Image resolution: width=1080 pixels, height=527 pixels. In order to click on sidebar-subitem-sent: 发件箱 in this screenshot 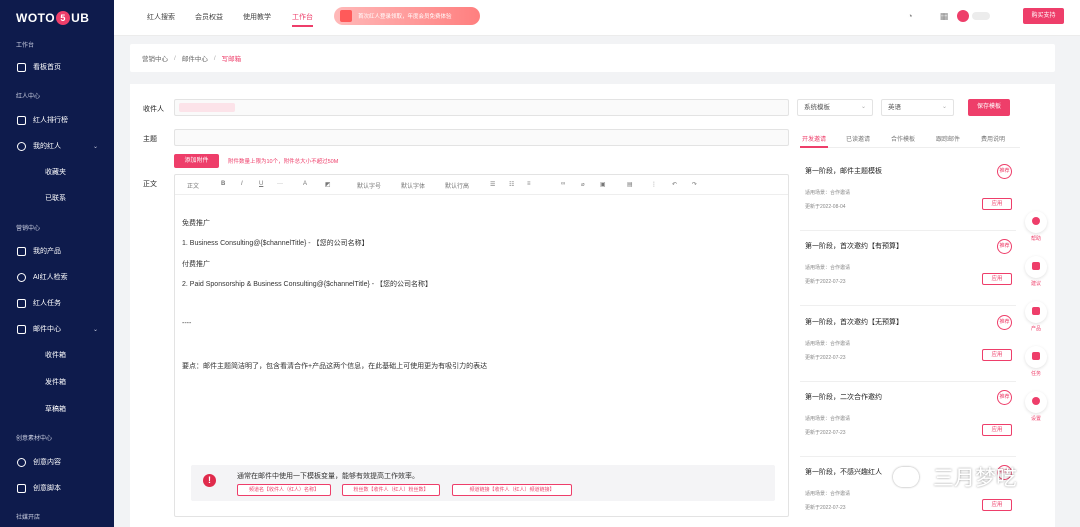, I will do `click(55, 382)`.